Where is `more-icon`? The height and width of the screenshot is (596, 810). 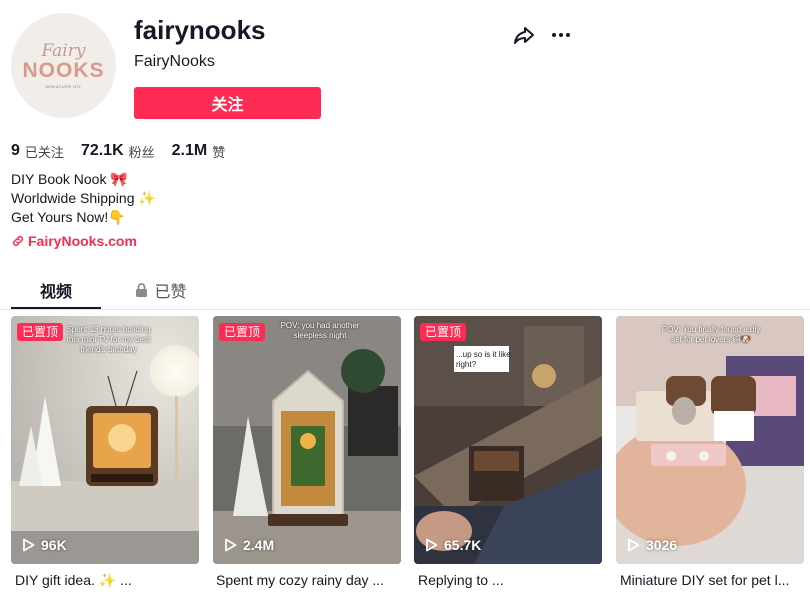 more-icon is located at coordinates (561, 35).